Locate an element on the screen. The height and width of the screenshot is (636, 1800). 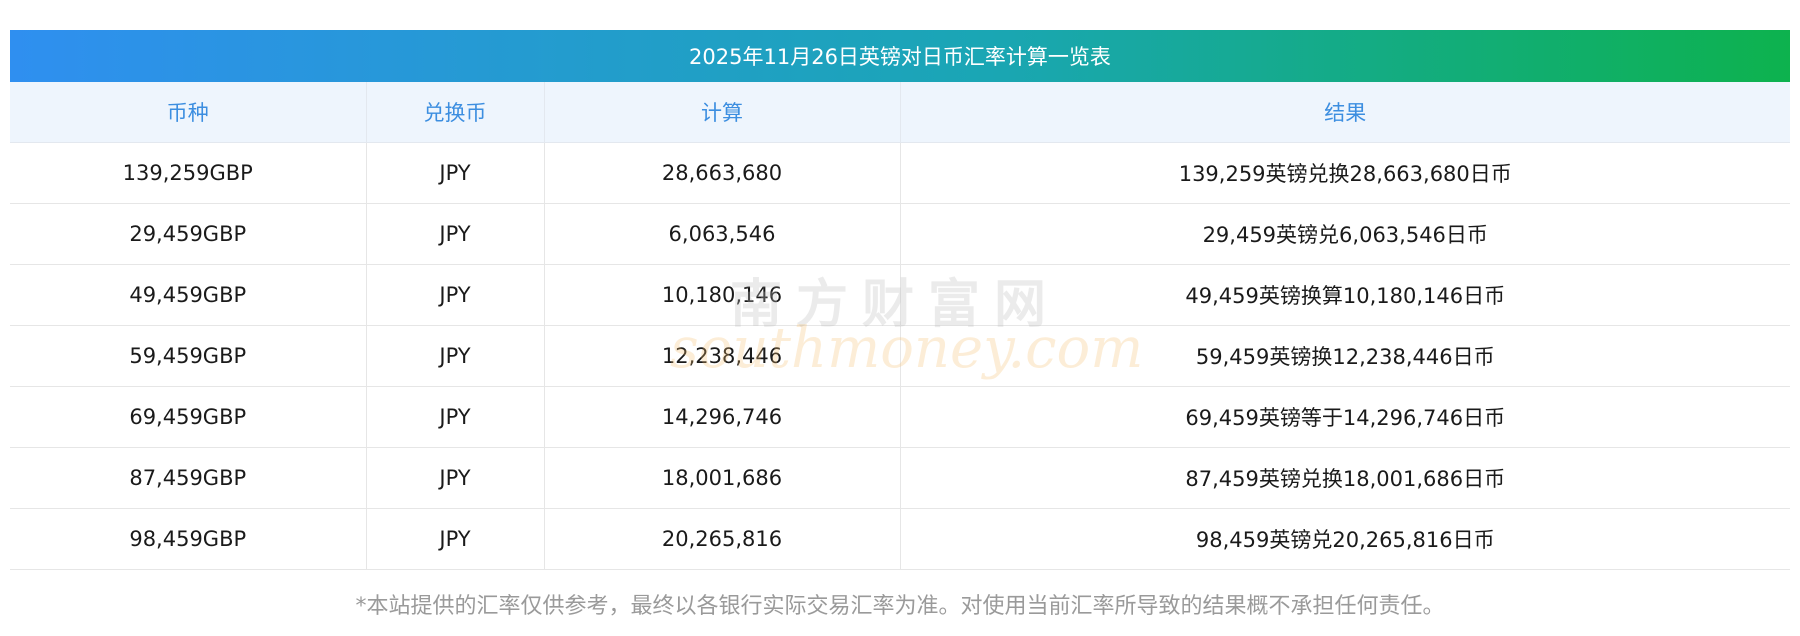
cell-result: 98,459英镑兑20,265,816日币 is located at coordinates (1345, 539).